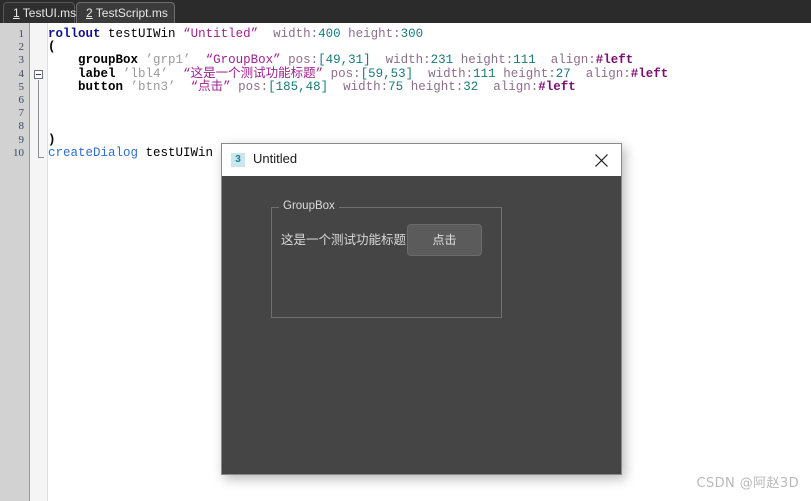  What do you see at coordinates (21, 34) in the screenshot?
I see `line-number: 1` at bounding box center [21, 34].